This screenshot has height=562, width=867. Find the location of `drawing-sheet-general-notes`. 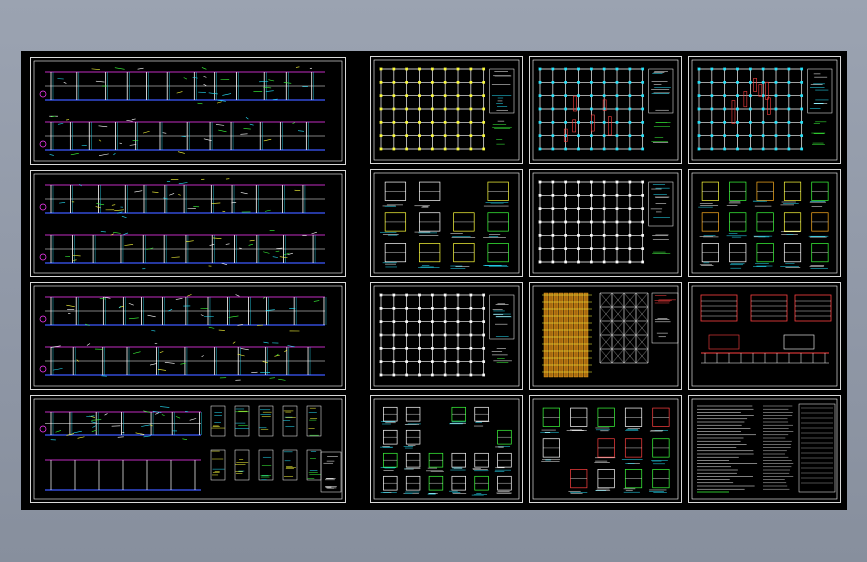

drawing-sheet-general-notes is located at coordinates (764, 449).